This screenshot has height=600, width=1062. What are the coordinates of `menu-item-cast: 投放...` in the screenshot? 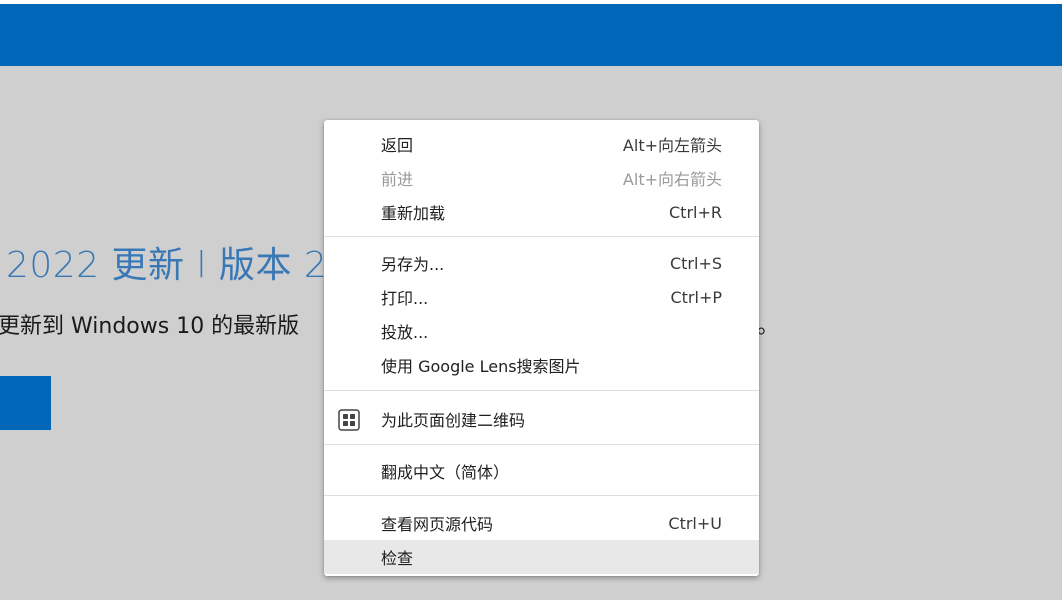 It's located at (541, 331).